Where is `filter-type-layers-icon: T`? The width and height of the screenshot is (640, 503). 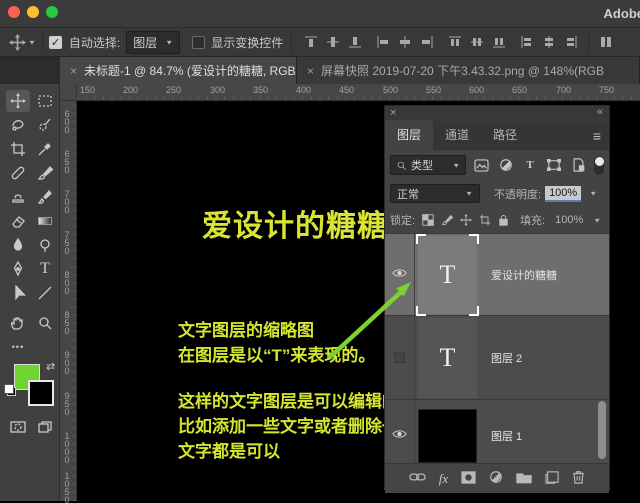
filter-type-layers-icon: T is located at coordinates (530, 165).